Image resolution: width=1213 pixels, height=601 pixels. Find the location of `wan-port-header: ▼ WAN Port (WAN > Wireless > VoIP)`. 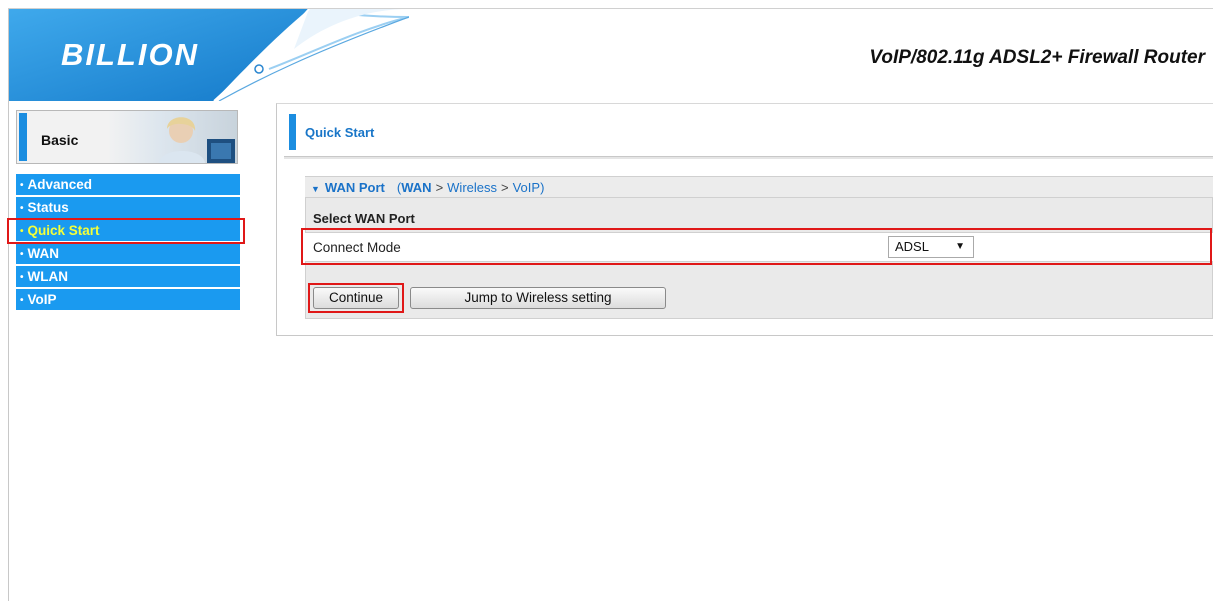

wan-port-header: ▼ WAN Port (WAN > Wireless > VoIP) is located at coordinates (759, 187).